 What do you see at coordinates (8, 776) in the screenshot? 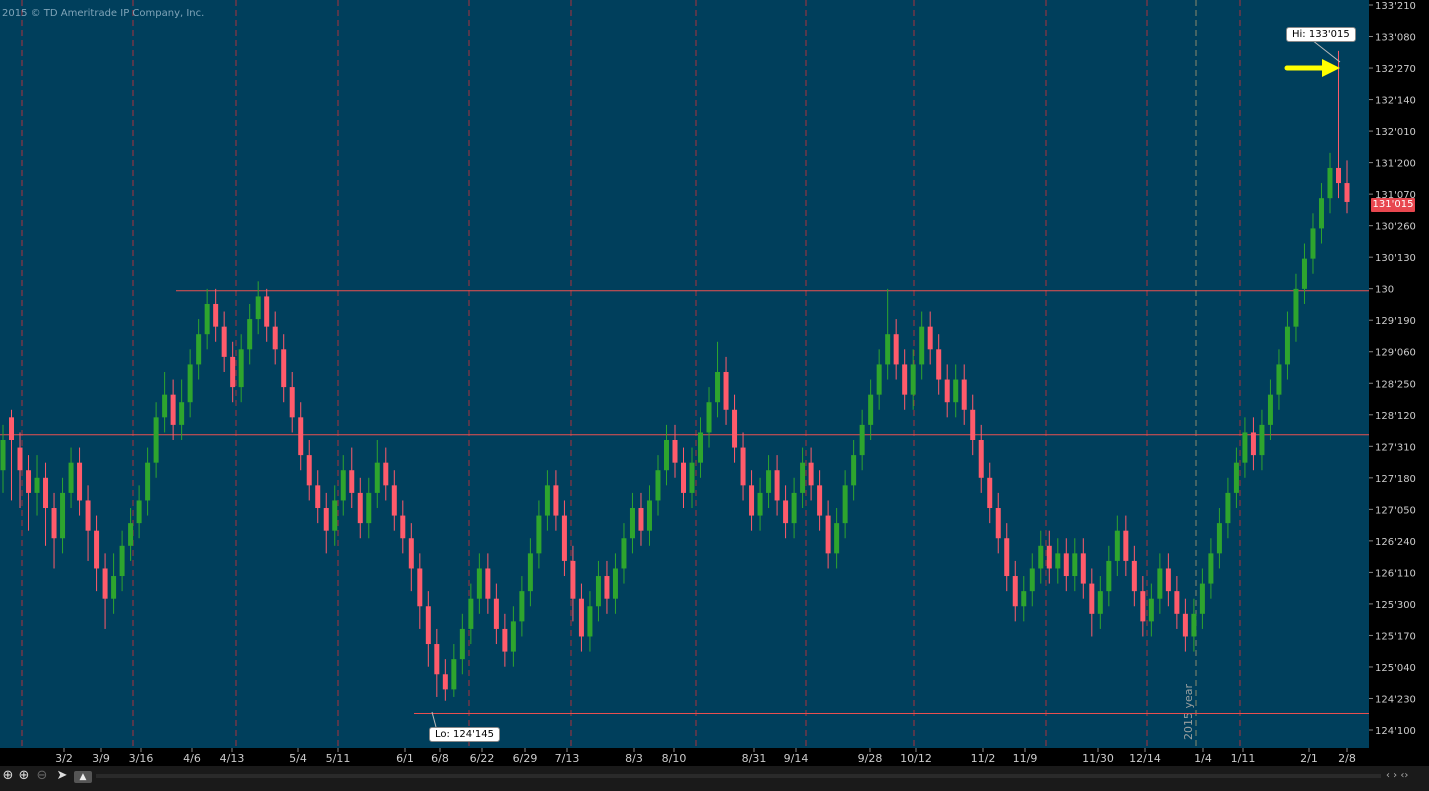
I see `crosshair-icon: ⊕` at bounding box center [8, 776].